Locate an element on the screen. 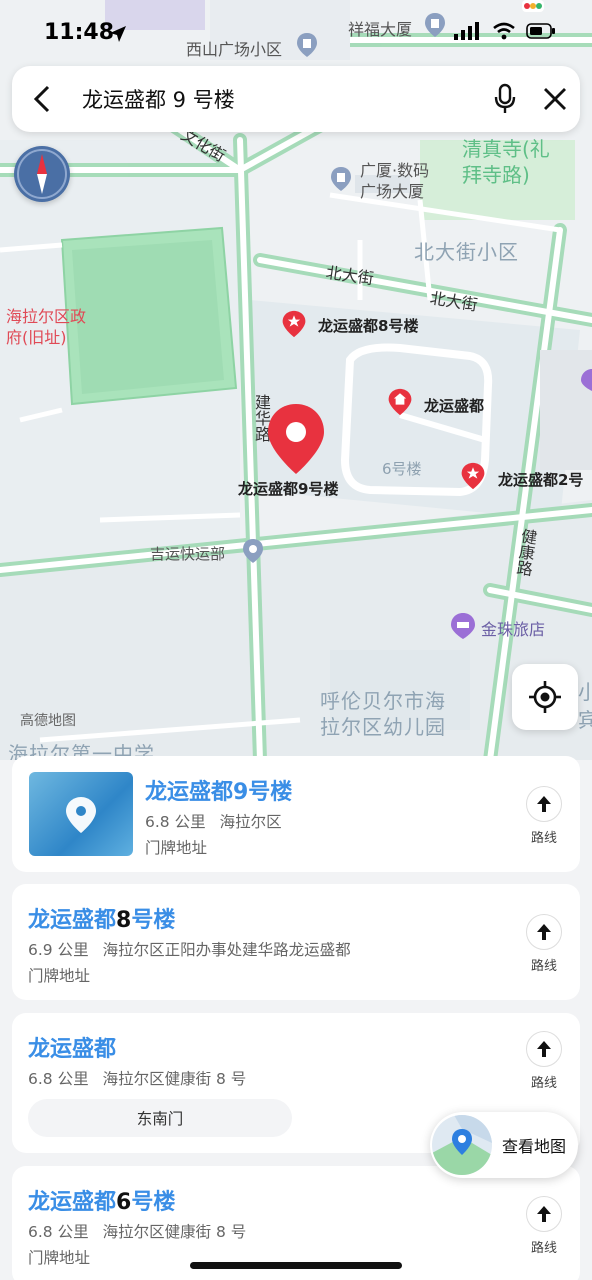 The width and height of the screenshot is (592, 1280). view-map-label: 查看地图 is located at coordinates (534, 1146).